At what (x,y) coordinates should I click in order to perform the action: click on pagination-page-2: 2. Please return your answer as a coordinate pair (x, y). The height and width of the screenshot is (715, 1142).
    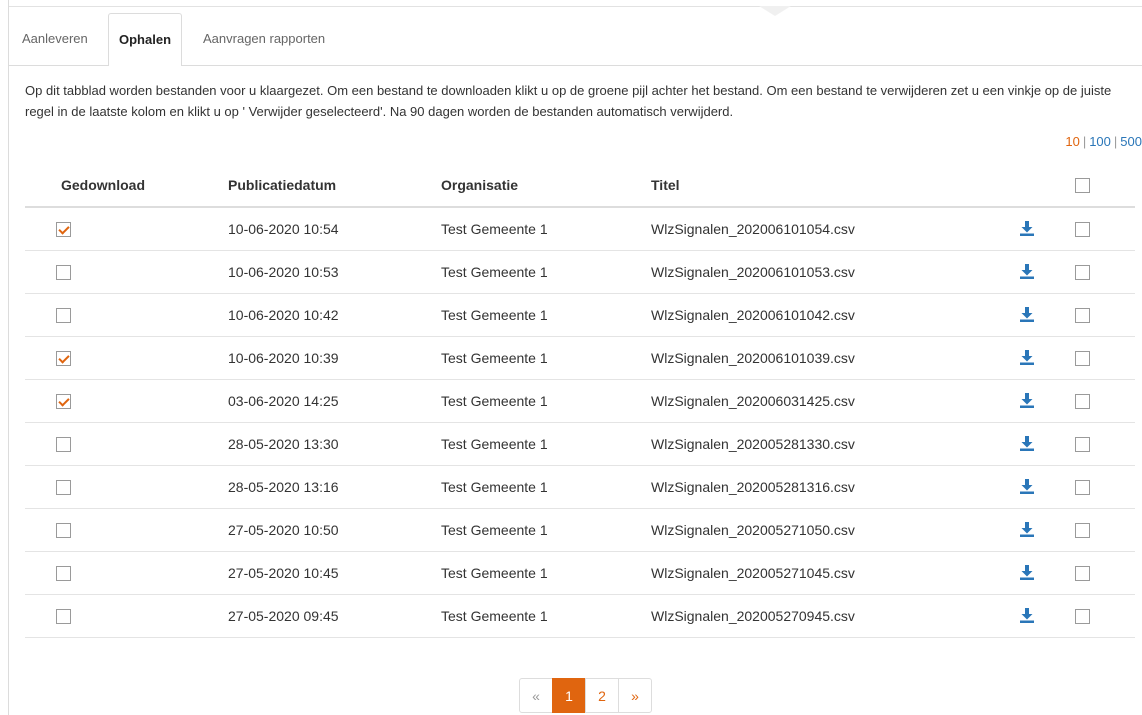
    Looking at the image, I should click on (602, 695).